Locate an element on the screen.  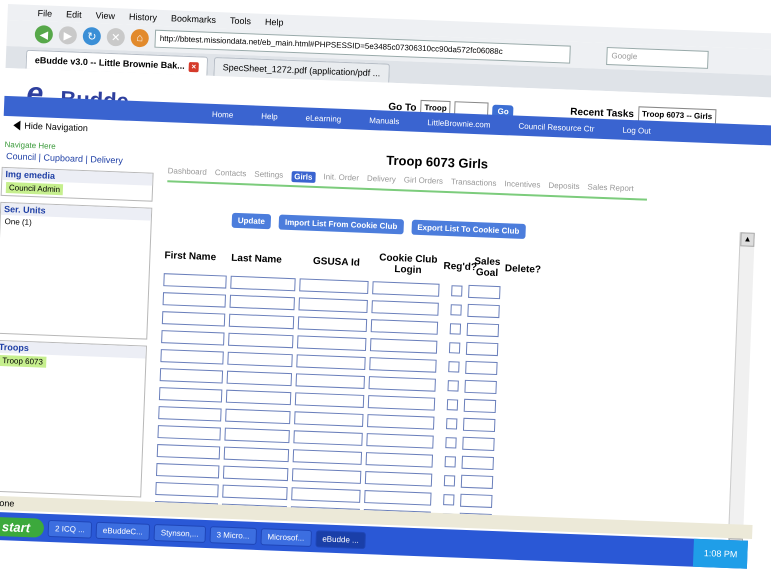
scroll-up-icon: ▲ is located at coordinates (747, 239).